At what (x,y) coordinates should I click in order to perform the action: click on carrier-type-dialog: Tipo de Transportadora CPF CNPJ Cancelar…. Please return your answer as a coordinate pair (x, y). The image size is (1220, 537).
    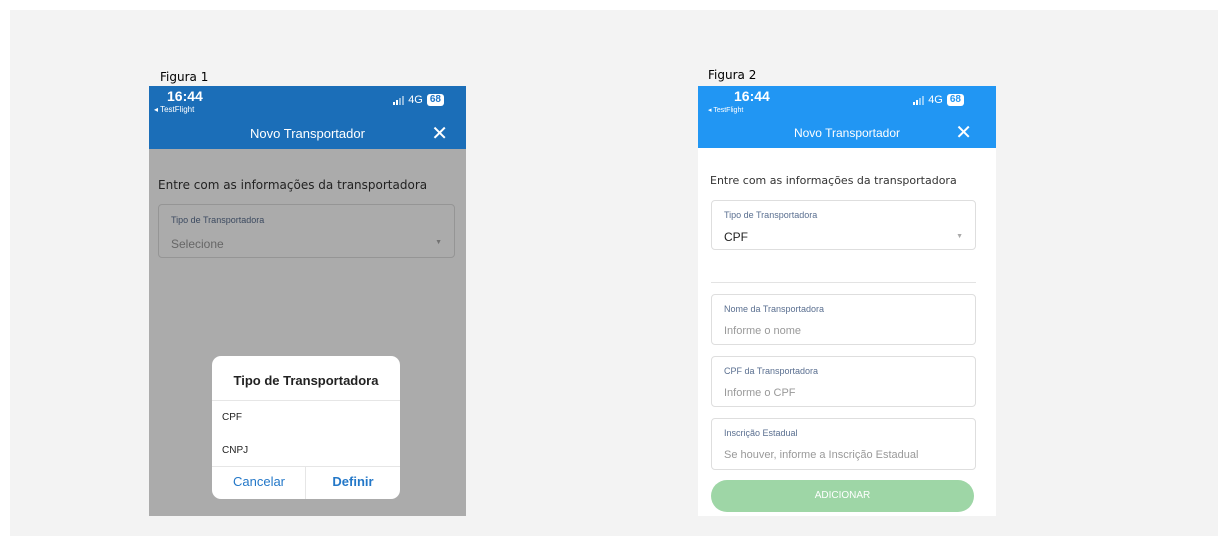
    Looking at the image, I should click on (306, 427).